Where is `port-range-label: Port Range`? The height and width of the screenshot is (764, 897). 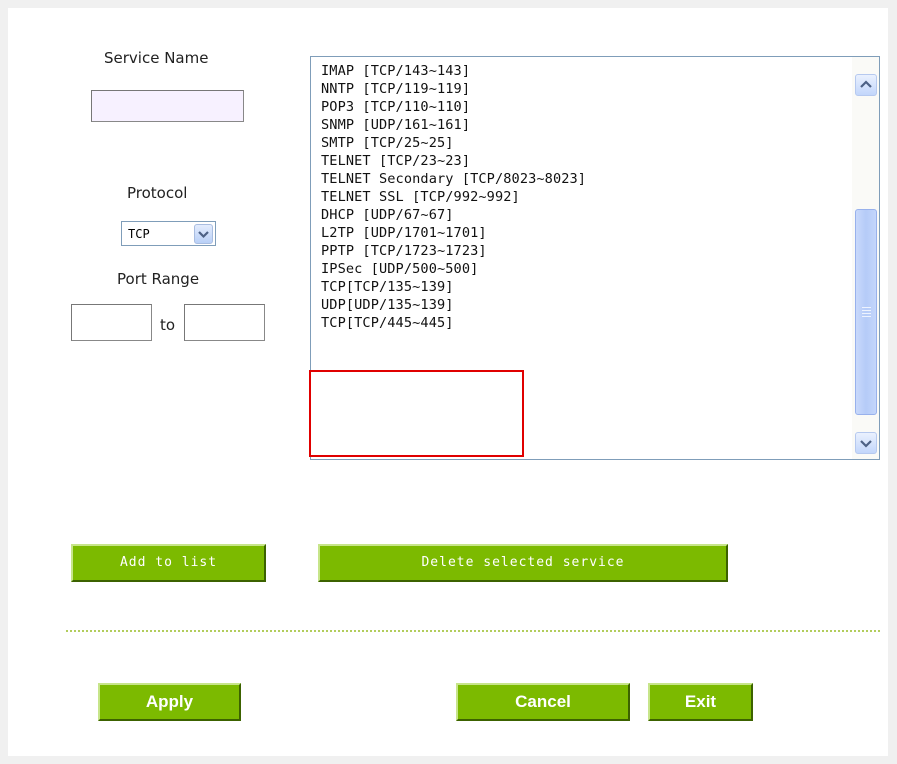
port-range-label: Port Range is located at coordinates (158, 279).